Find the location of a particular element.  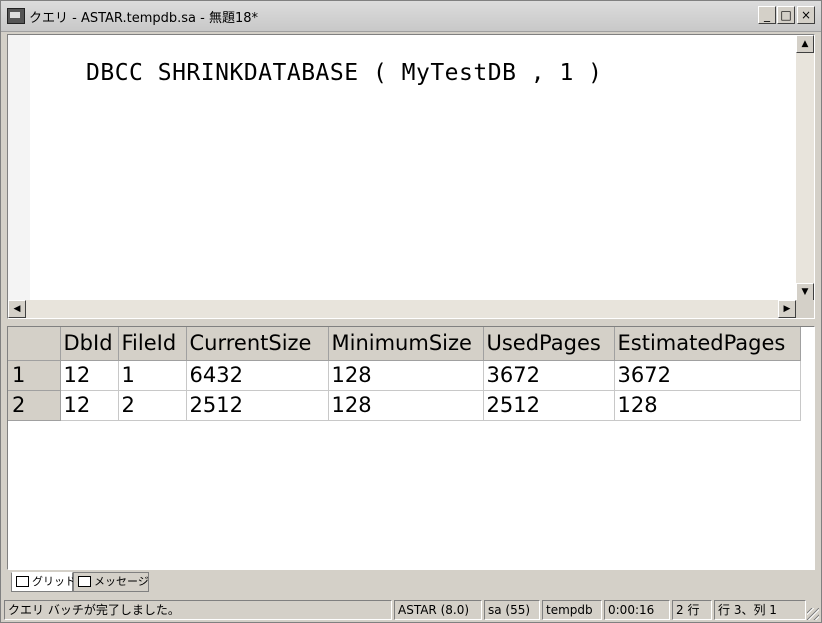

status-elapsed: 0:00:16 is located at coordinates (637, 610).